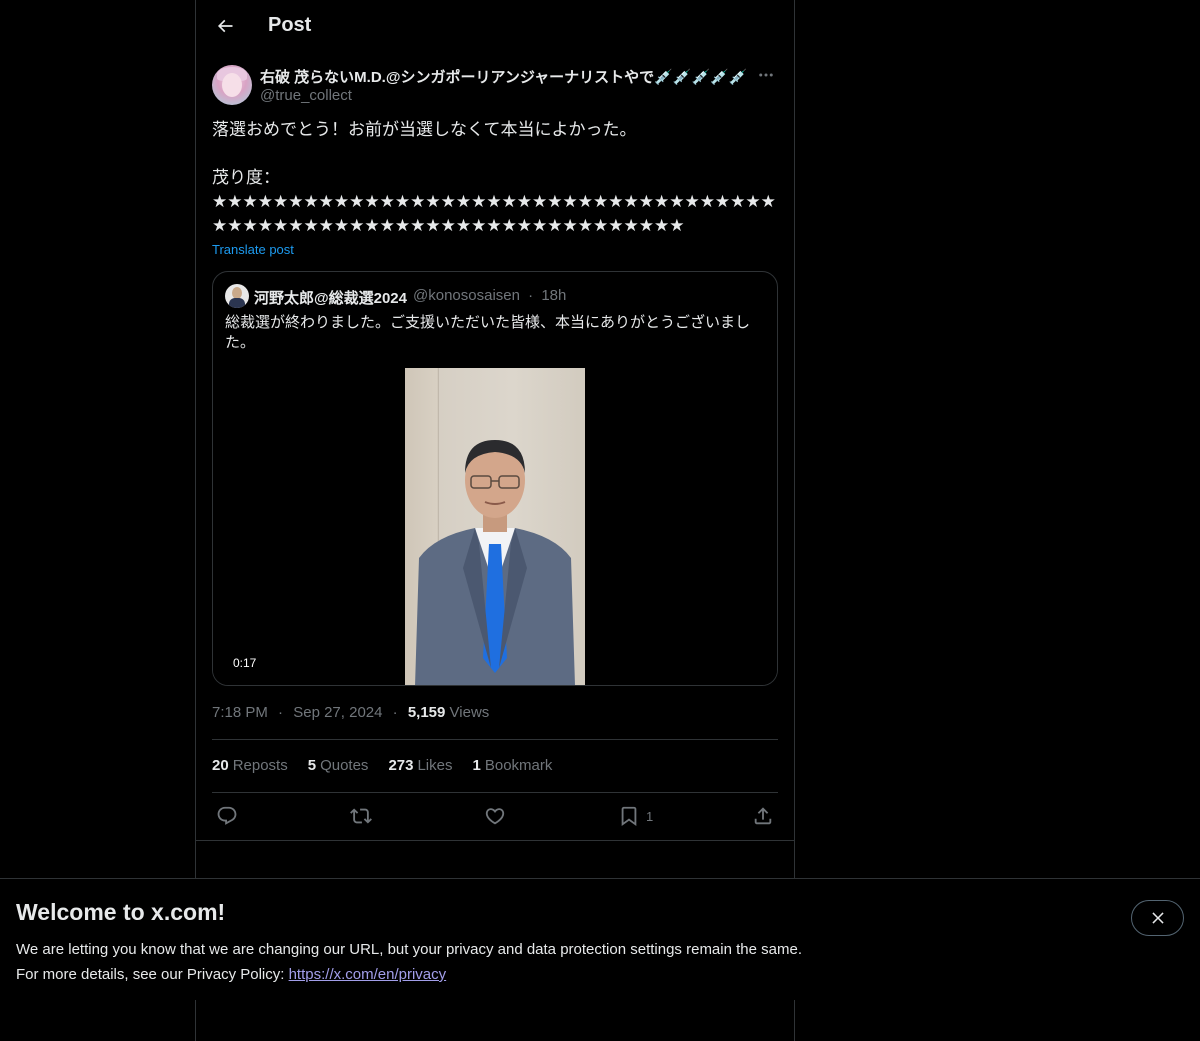 This screenshot has height=1041, width=1200. Describe the element at coordinates (420, 765) in the screenshot. I see `likes-stat: 273 Likes` at that location.